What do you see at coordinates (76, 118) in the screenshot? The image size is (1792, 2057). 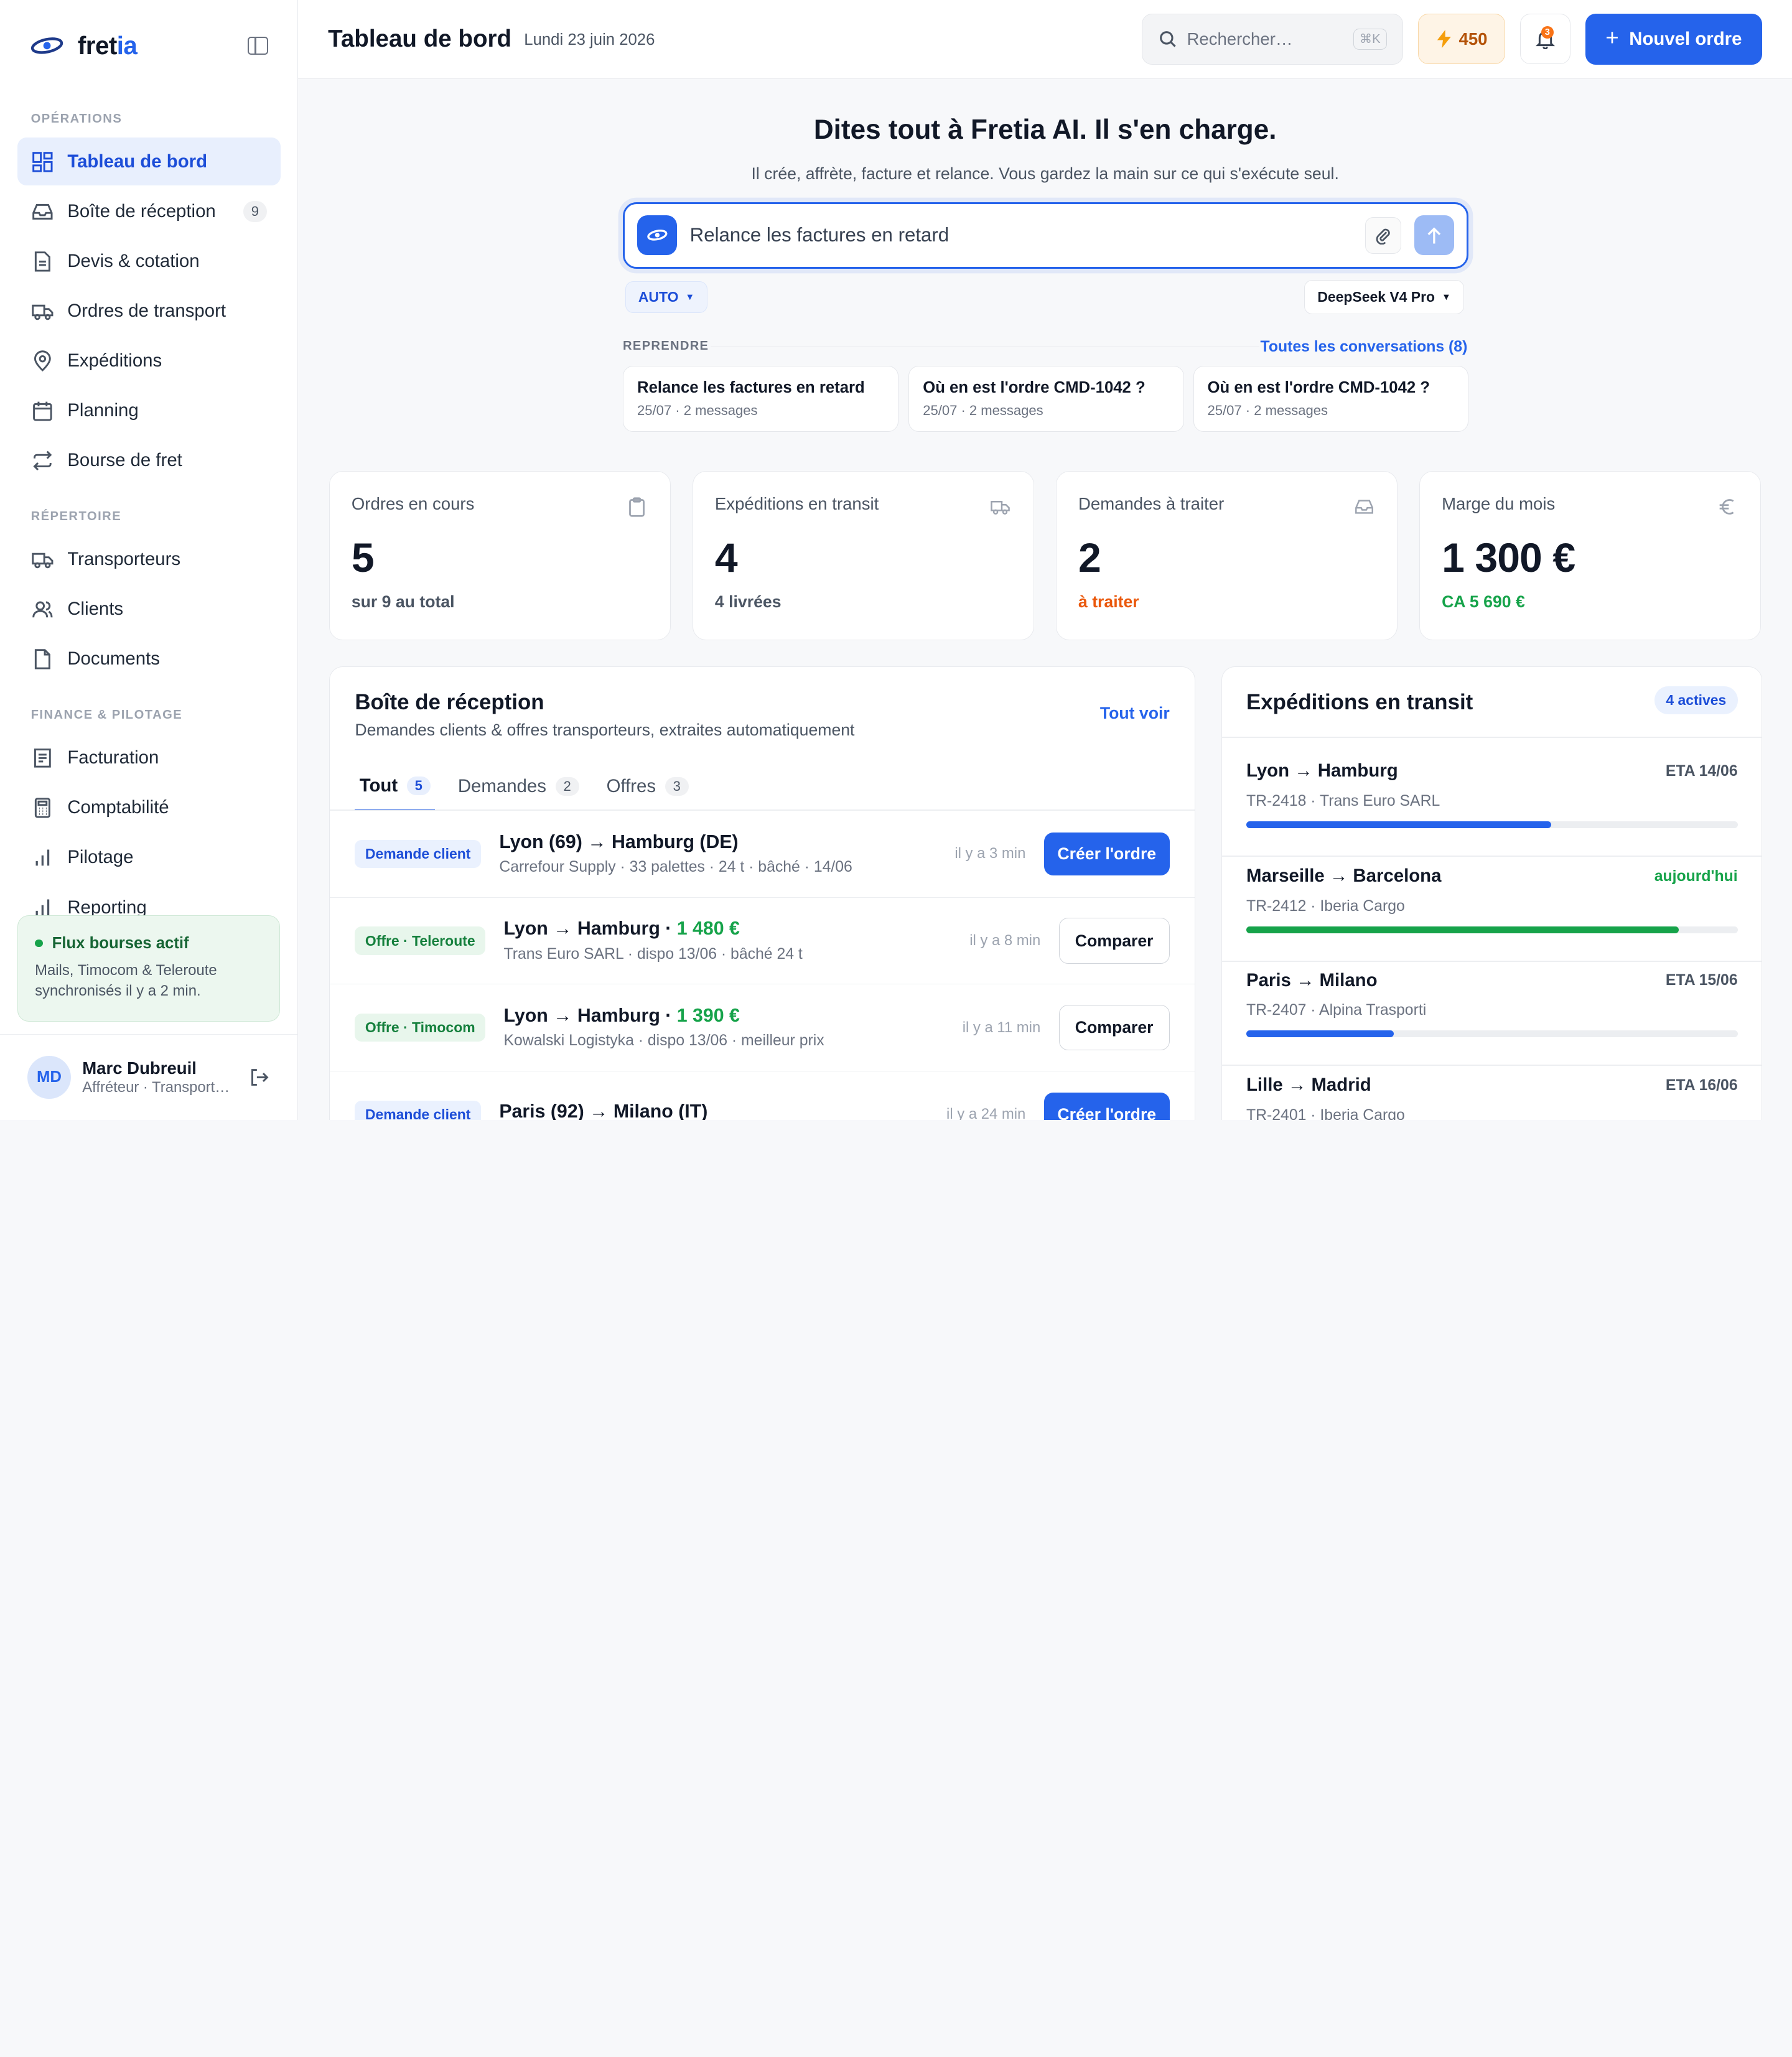 I see `section-title-operations: OPÉRATIONS` at bounding box center [76, 118].